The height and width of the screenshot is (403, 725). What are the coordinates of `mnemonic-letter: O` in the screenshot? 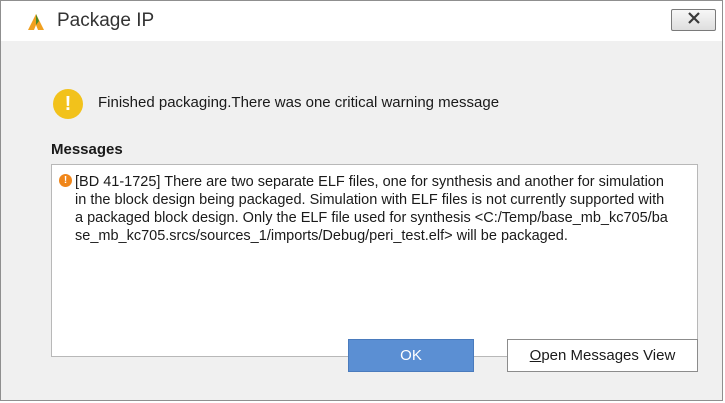 It's located at (535, 355).